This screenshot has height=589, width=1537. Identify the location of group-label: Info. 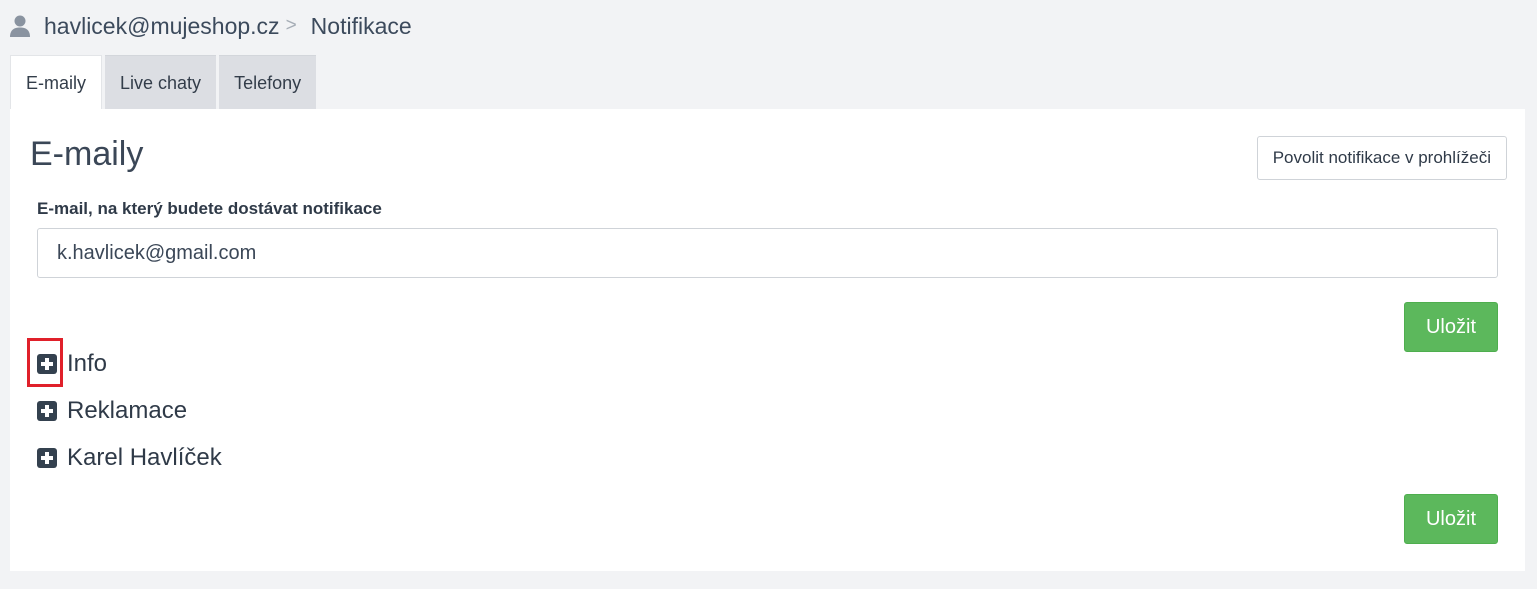
(87, 363).